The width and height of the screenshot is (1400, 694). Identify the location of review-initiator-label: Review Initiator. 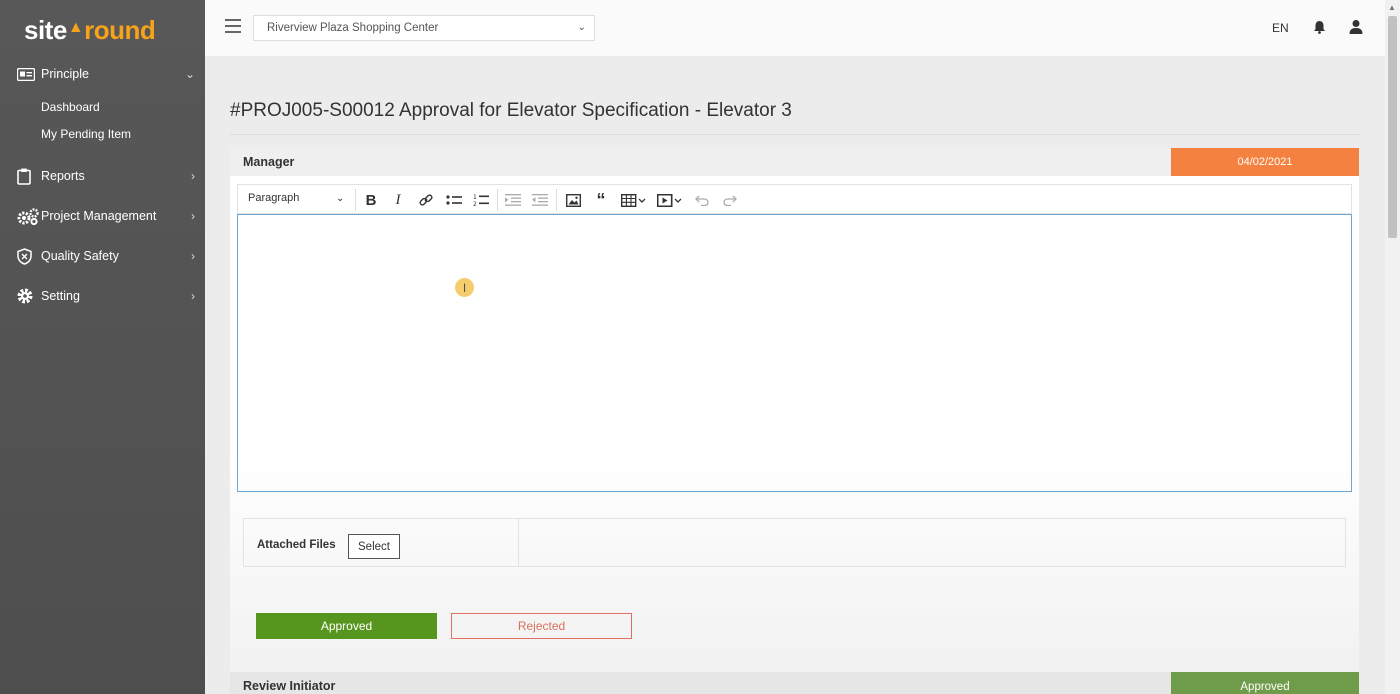
(289, 686).